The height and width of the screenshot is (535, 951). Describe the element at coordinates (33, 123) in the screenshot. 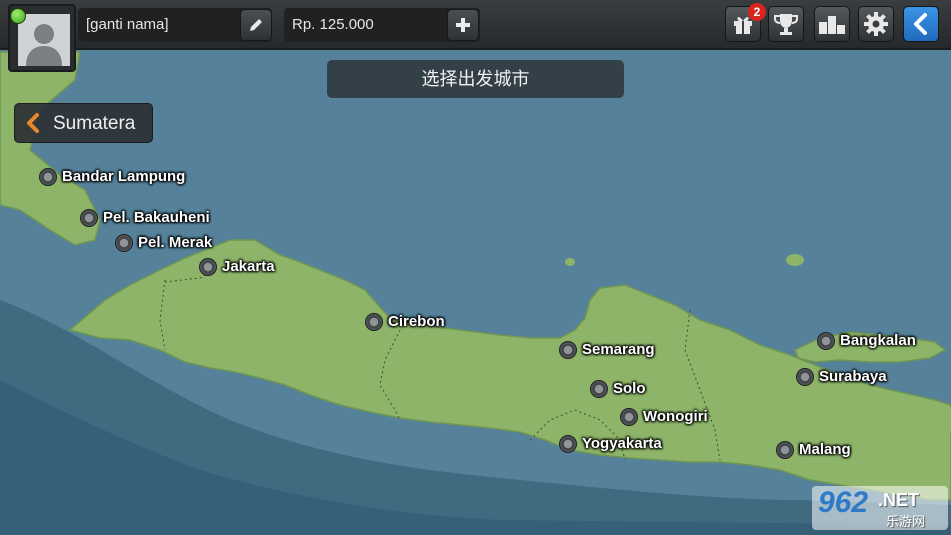

I see `chevron-left-icon` at that location.